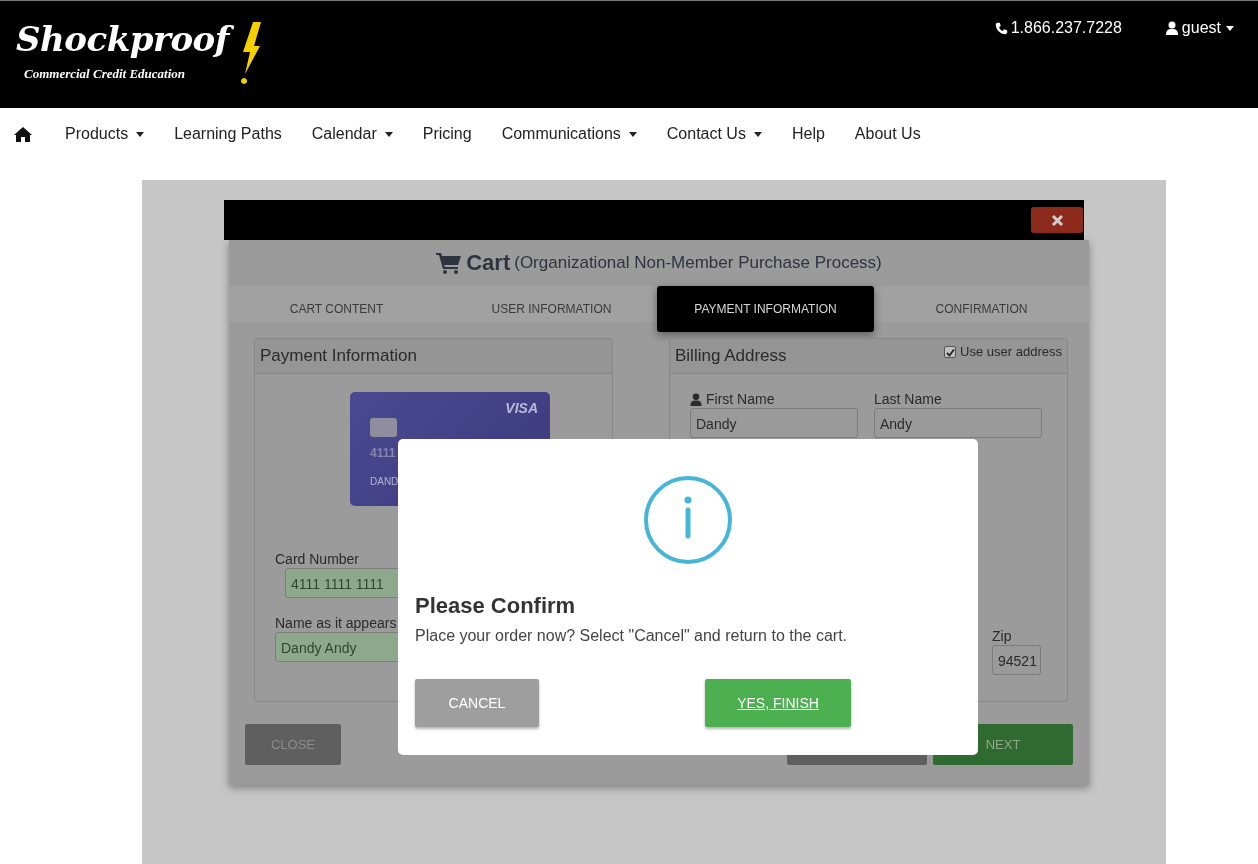 The height and width of the screenshot is (864, 1258). Describe the element at coordinates (908, 399) in the screenshot. I see `field-label: Last Name` at that location.